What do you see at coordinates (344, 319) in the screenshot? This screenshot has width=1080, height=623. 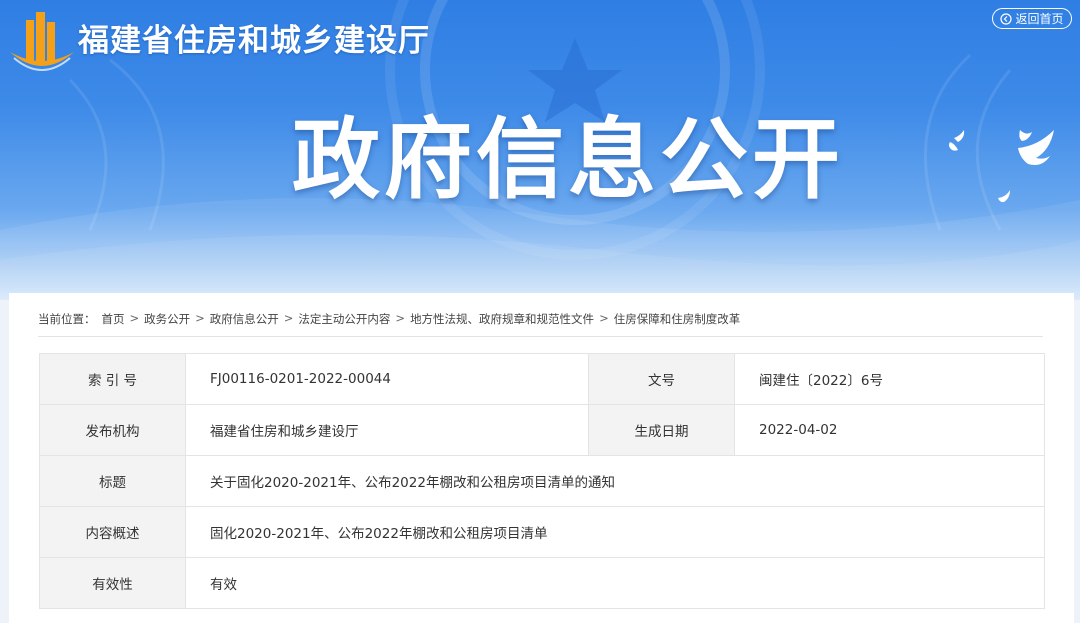 I see `breadcrumb-item-statutory: 法定主动公开内容` at bounding box center [344, 319].